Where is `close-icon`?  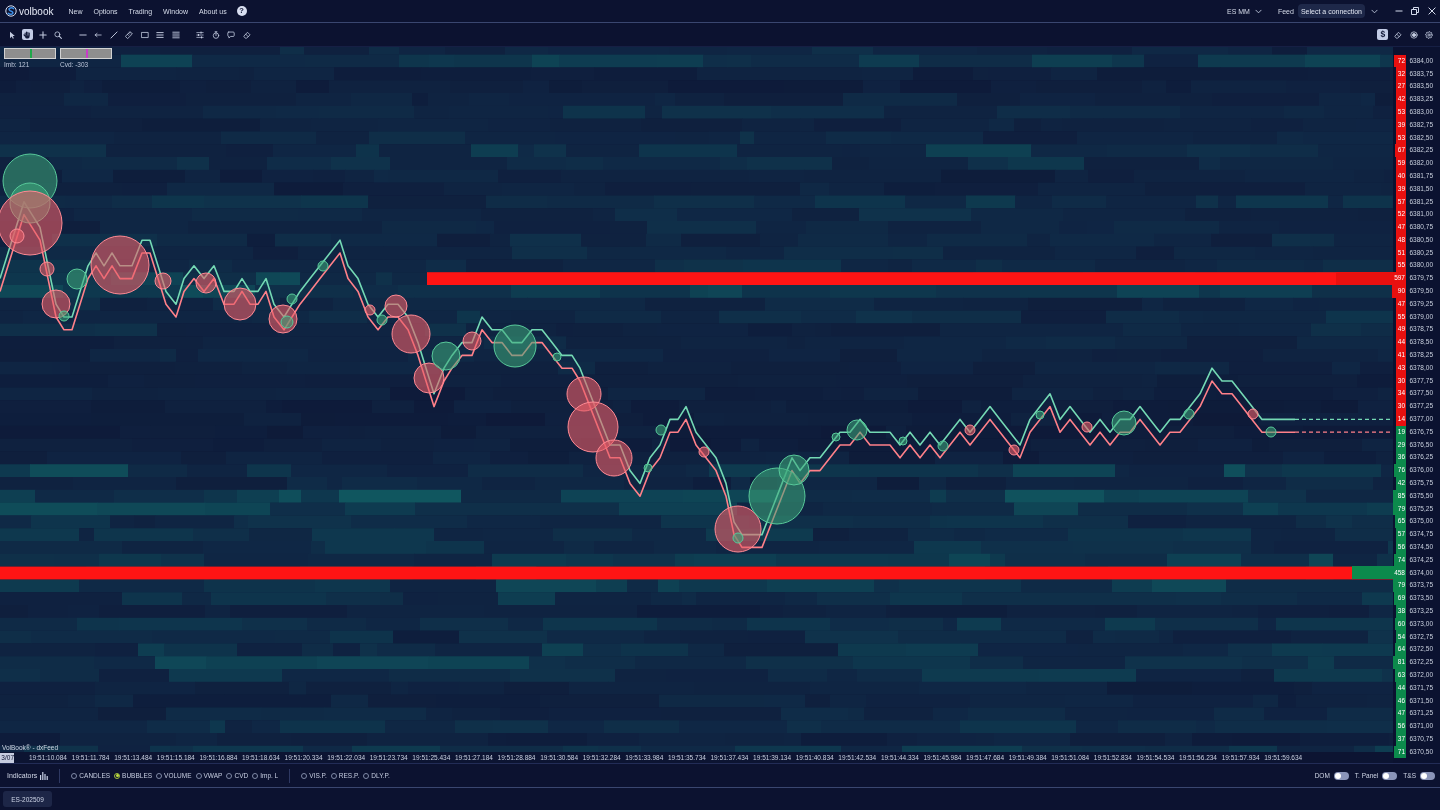 close-icon is located at coordinates (1432, 11).